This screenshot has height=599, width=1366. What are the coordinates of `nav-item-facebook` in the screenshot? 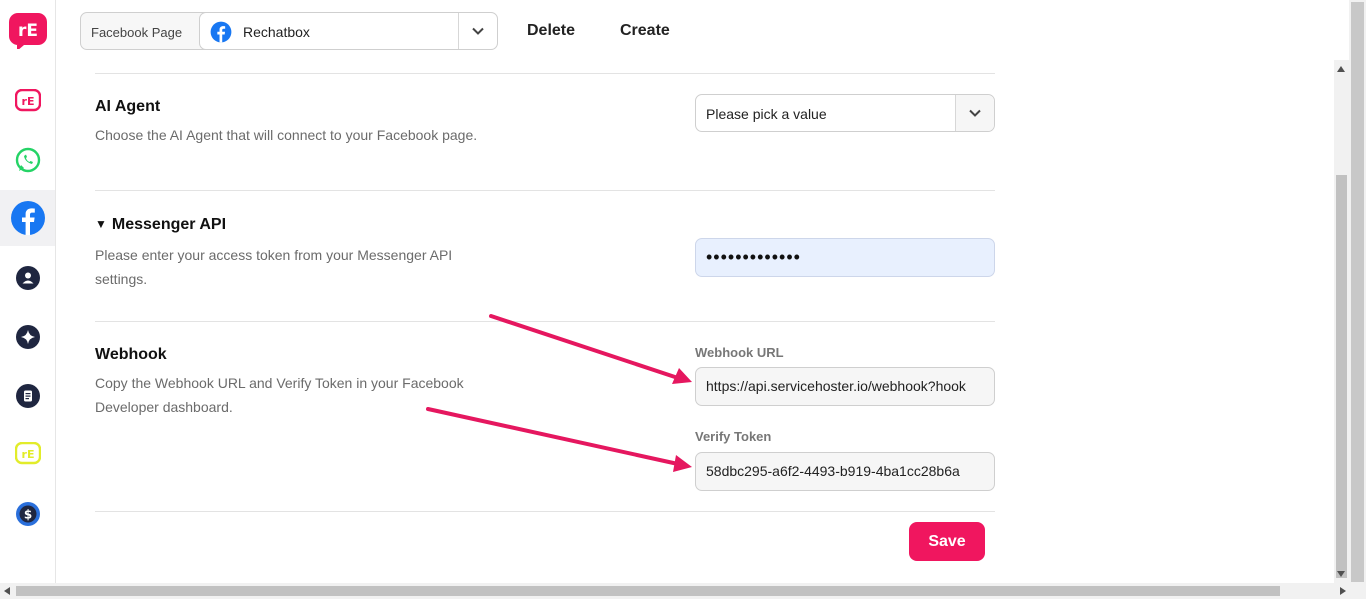 It's located at (27, 218).